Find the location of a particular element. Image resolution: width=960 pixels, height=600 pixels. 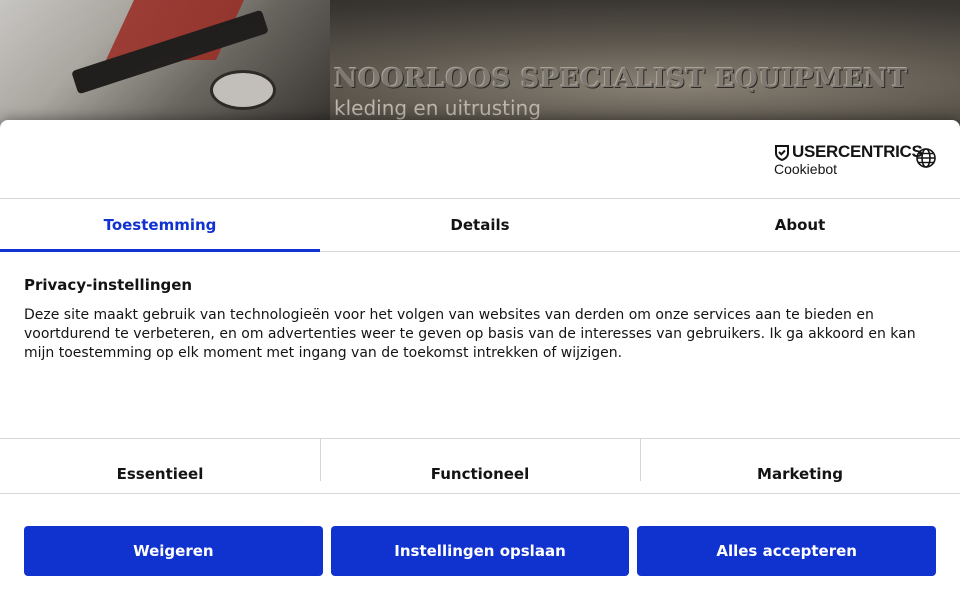

privacy-heading: Privacy-instellingen is located at coordinates (108, 285).